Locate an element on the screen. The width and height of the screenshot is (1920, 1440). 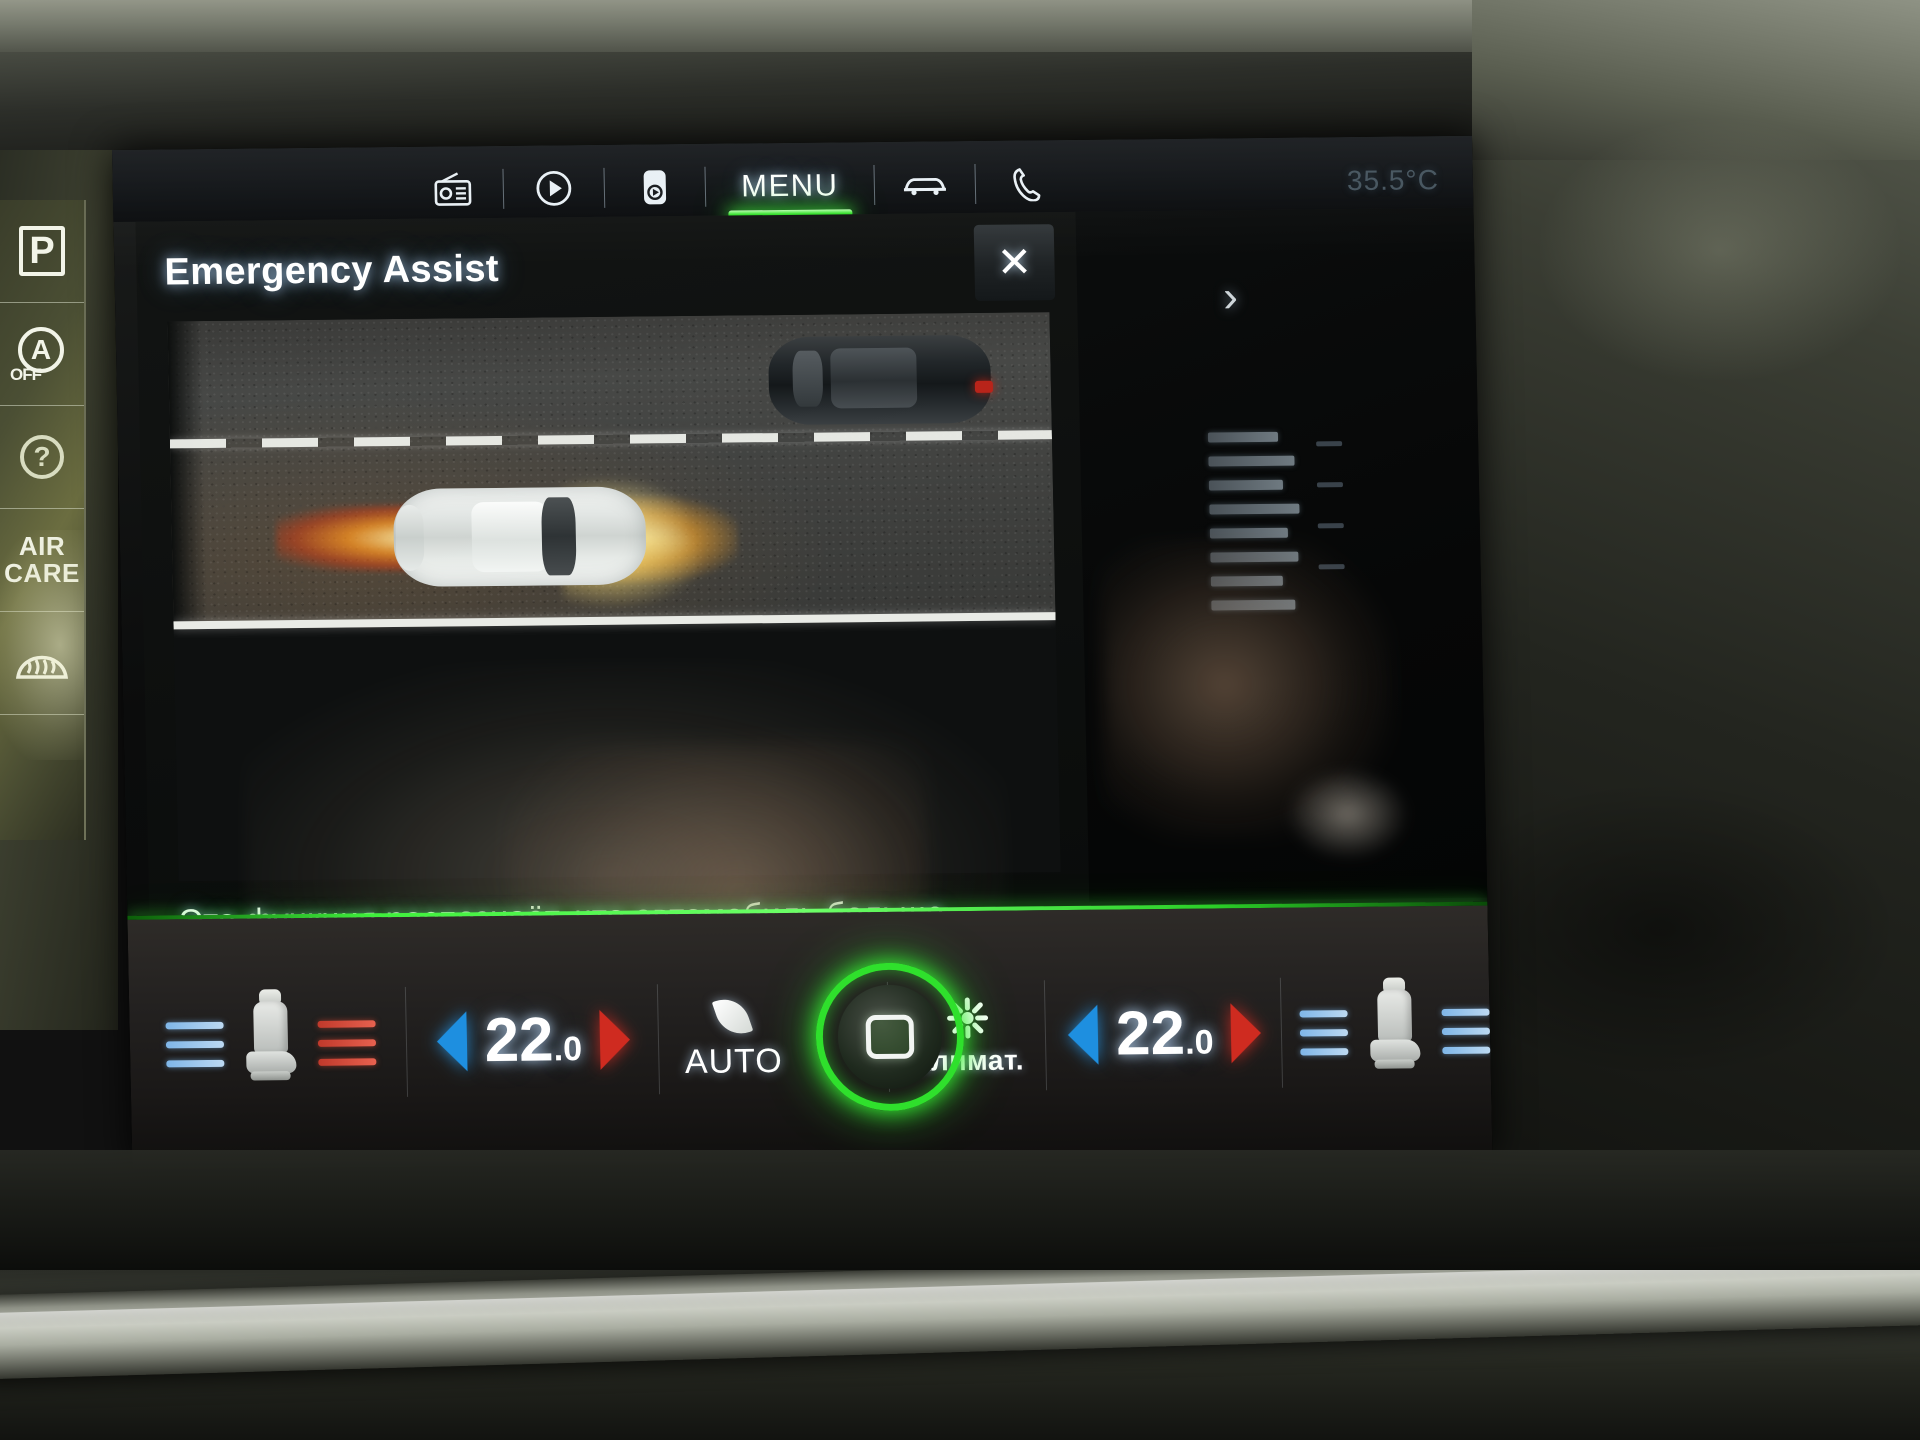
device-button is located at coordinates (654, 187).